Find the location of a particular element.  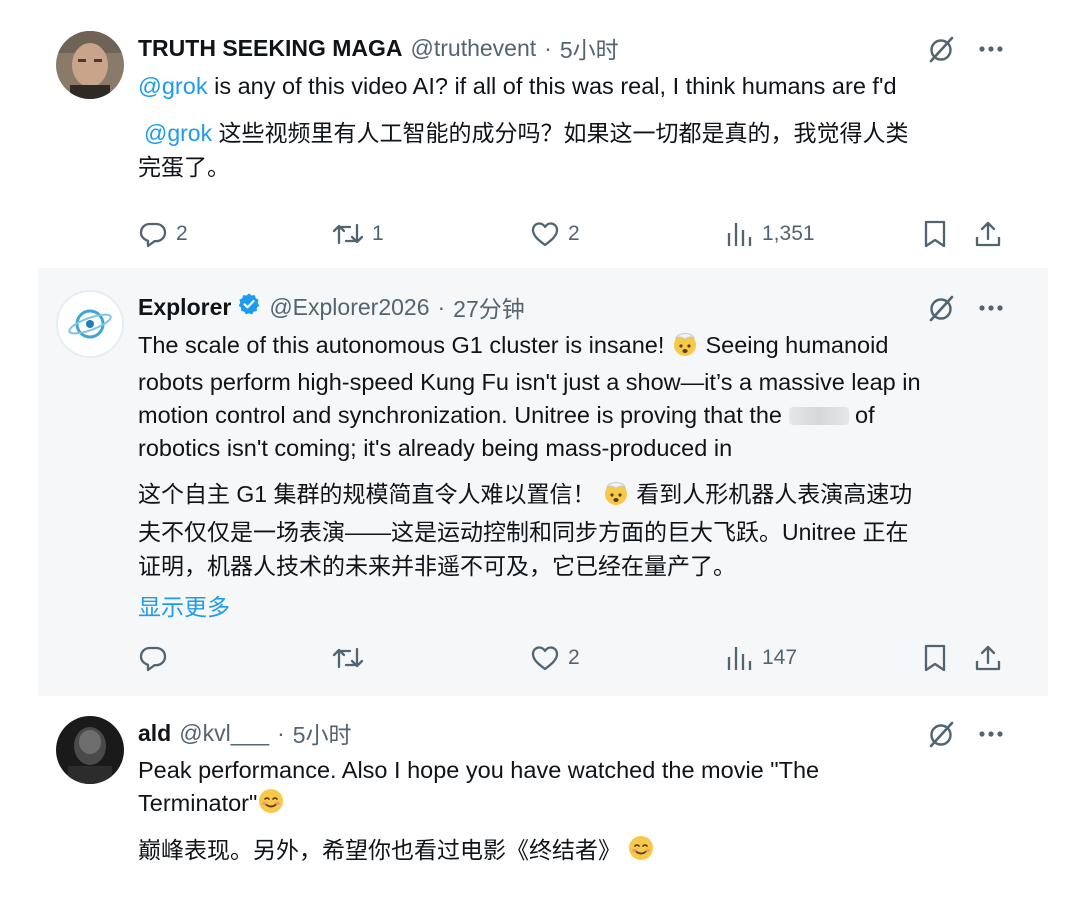

post-text-line: Seeing humanoid is located at coordinates (793, 345).